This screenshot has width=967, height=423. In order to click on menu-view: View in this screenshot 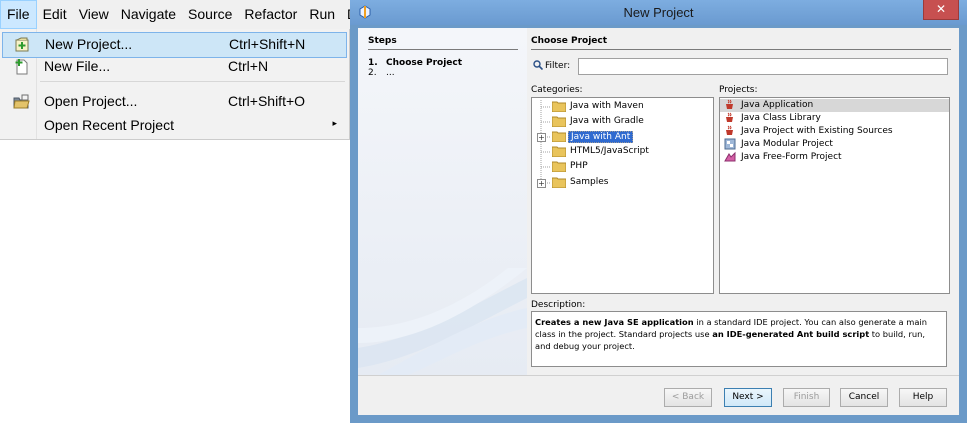, I will do `click(94, 14)`.